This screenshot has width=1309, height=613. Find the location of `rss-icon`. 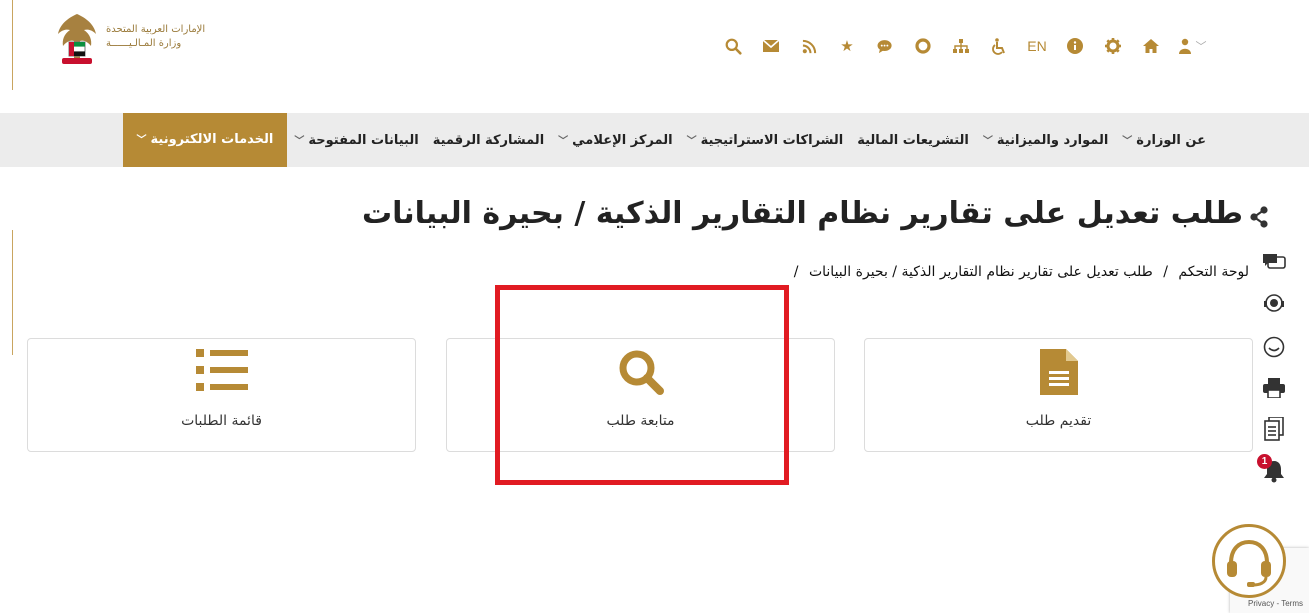

rss-icon is located at coordinates (809, 46).